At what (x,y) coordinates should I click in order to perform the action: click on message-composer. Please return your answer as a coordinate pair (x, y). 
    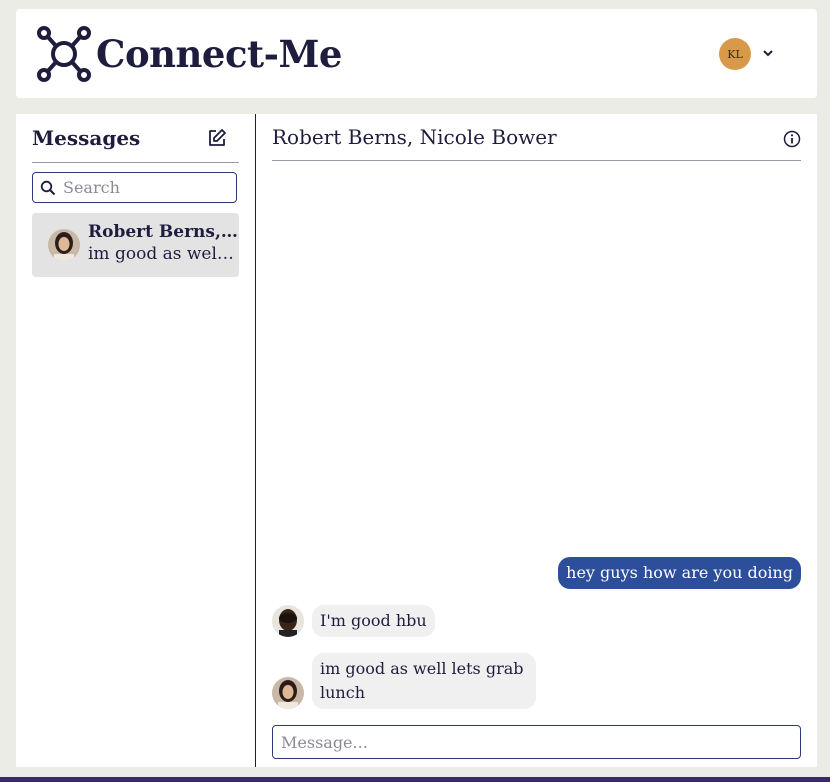
    Looking at the image, I should click on (536, 742).